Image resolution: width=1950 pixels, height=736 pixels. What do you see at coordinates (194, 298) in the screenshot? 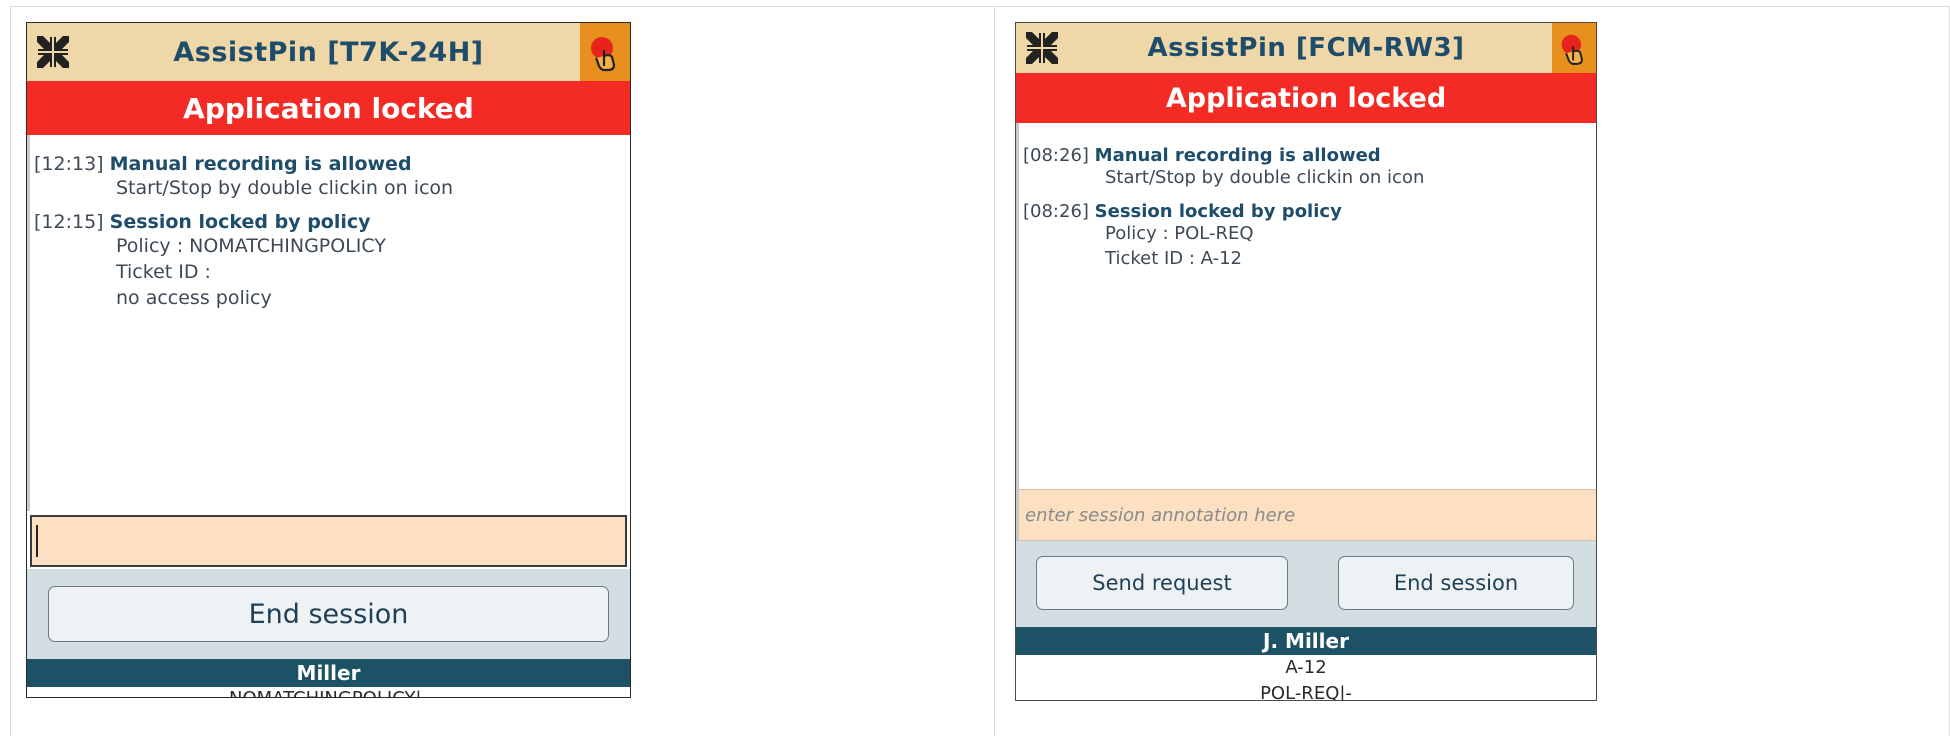
I see `log-entry-detail: no access policy` at bounding box center [194, 298].